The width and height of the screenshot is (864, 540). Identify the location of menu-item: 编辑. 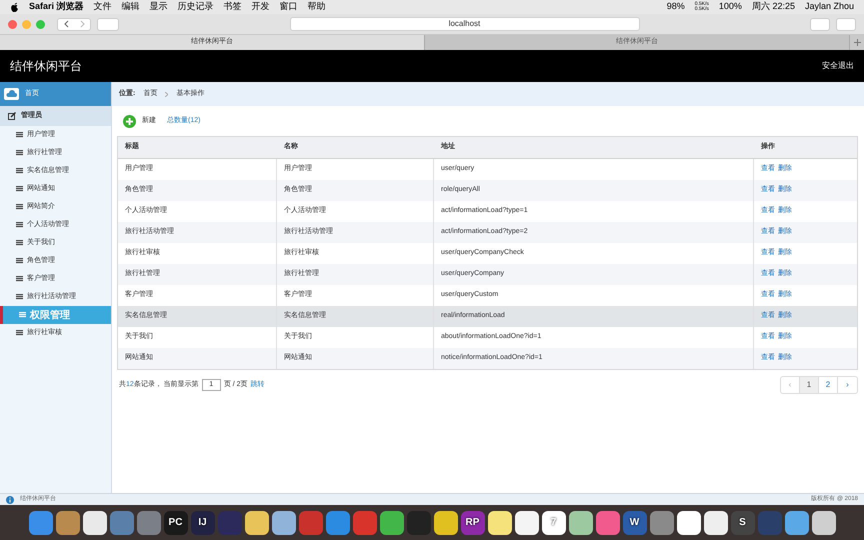
(131, 7).